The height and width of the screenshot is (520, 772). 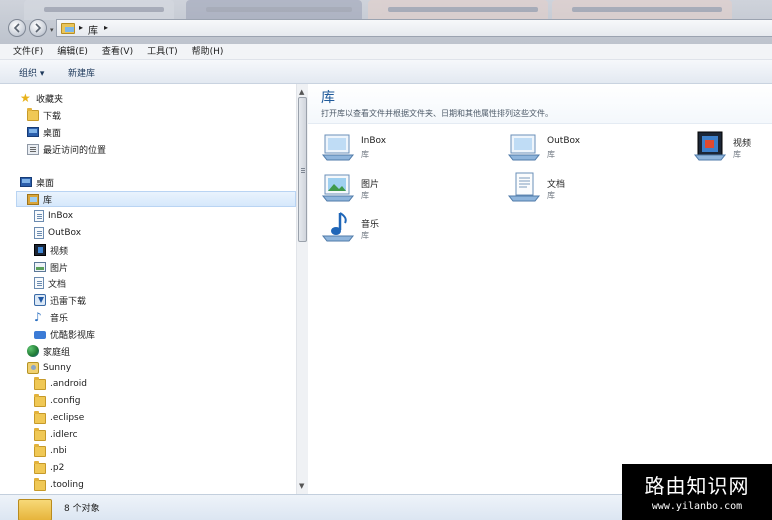 I want to click on nav-lib-outbox: OutBox, so click(x=57, y=233).